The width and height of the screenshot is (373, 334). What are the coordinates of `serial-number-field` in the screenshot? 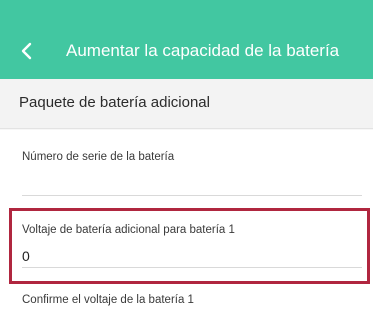 It's located at (192, 184).